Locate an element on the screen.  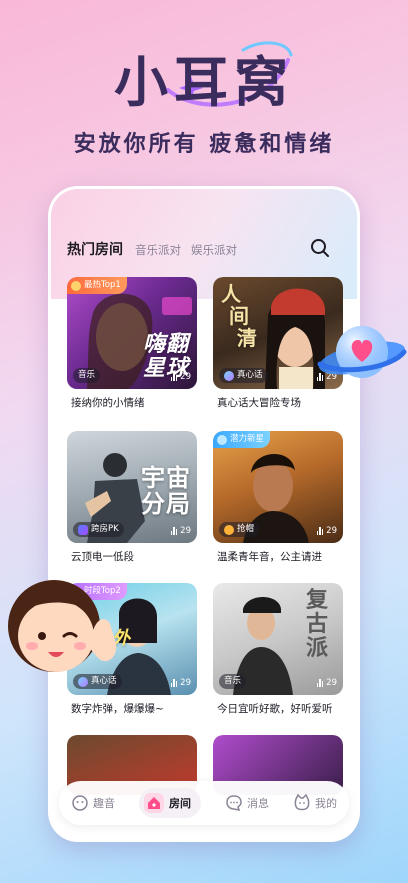
nav-label: 趣音 is located at coordinates (104, 803).